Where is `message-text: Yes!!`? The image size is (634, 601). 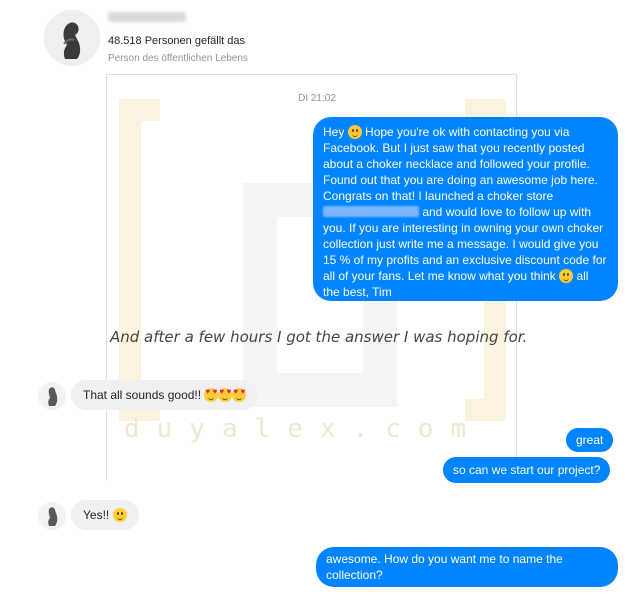 message-text: Yes!! is located at coordinates (98, 515).